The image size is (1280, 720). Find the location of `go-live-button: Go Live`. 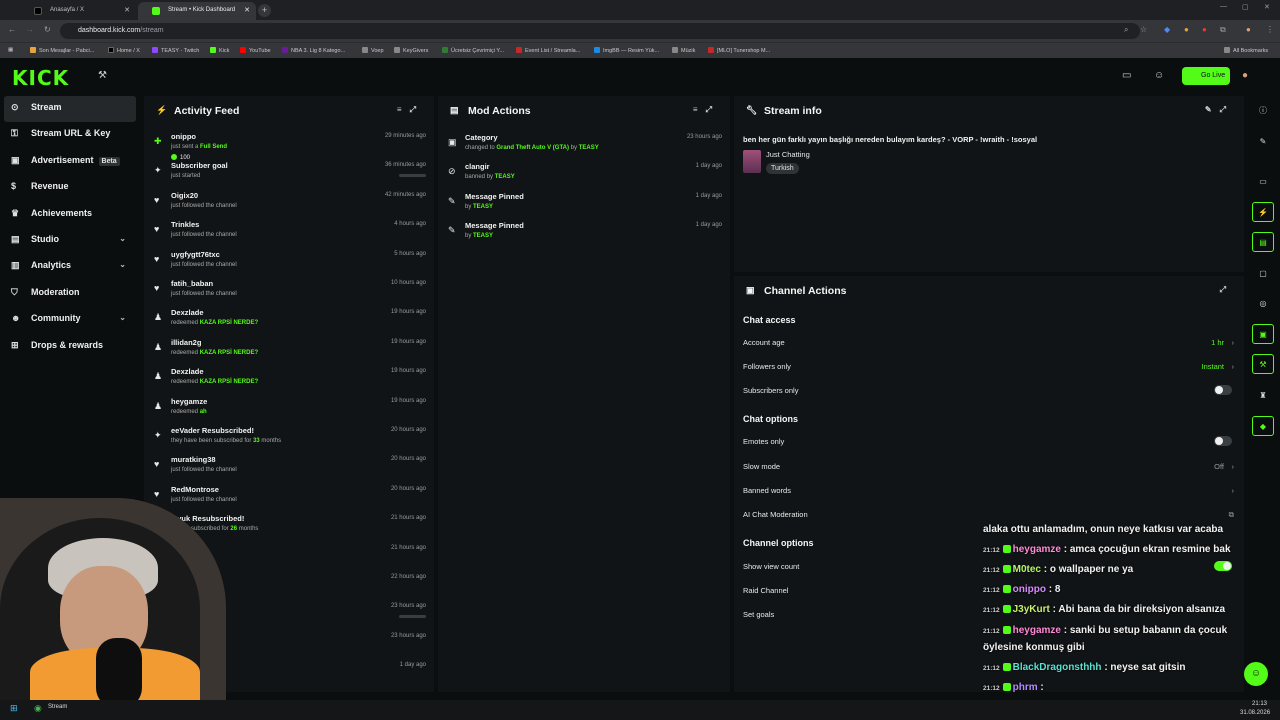

go-live-button: Go Live is located at coordinates (1206, 76).